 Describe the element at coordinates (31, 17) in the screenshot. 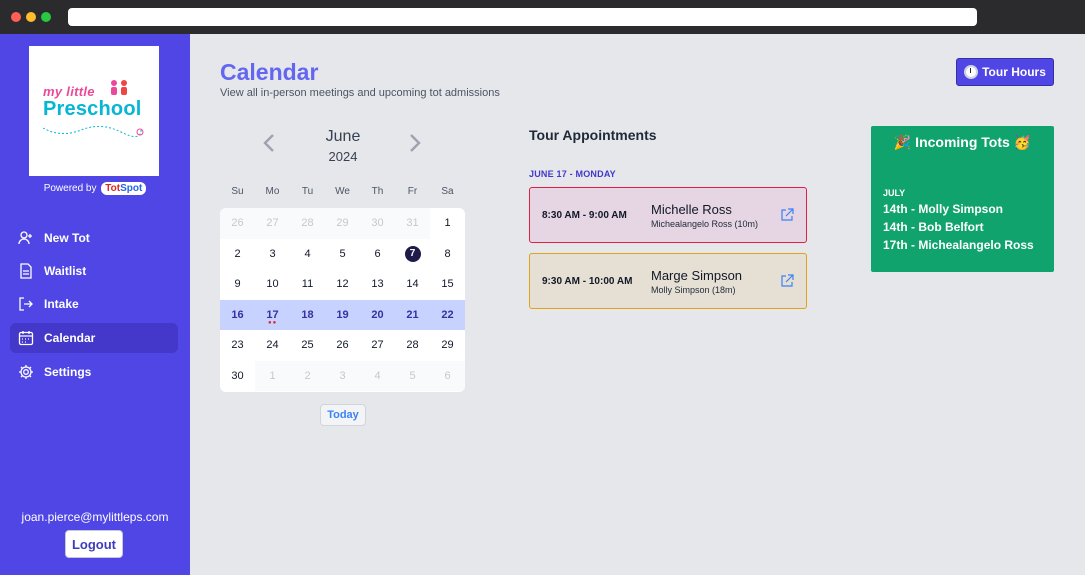

I see `minimize-window-icon` at that location.